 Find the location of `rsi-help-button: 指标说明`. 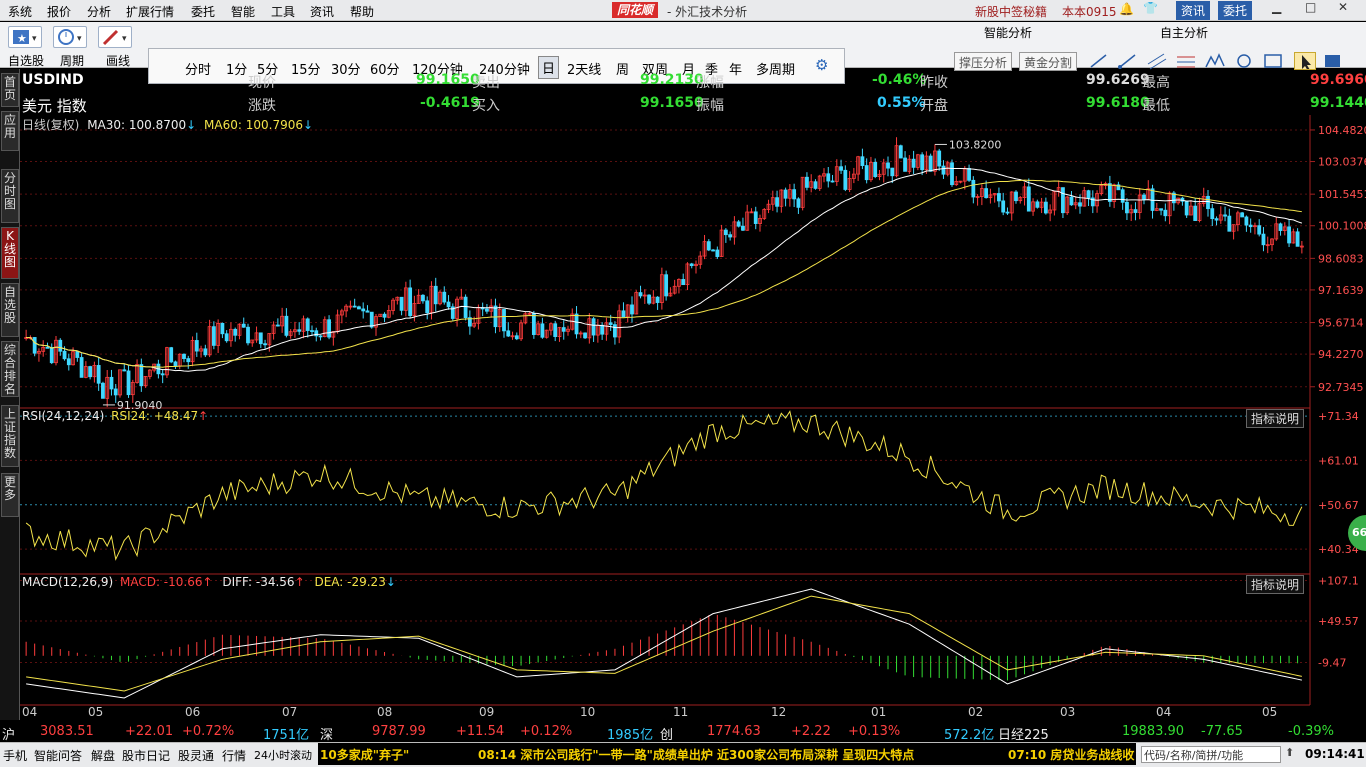

rsi-help-button: 指标说明 is located at coordinates (1274, 418).